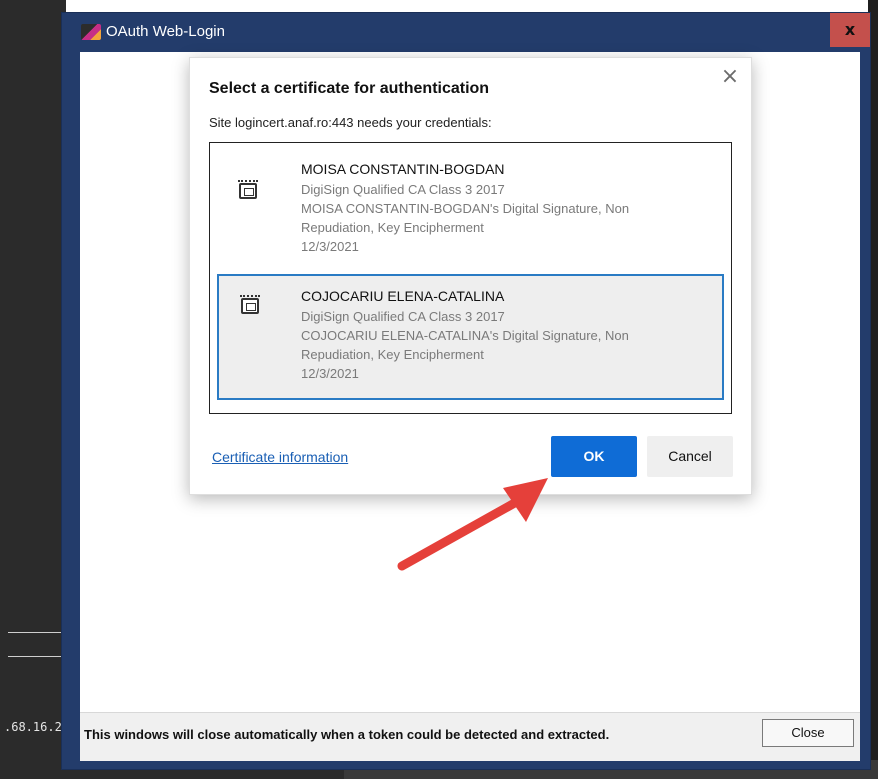  What do you see at coordinates (403, 169) in the screenshot?
I see `certificate-name: MOISA CONSTANTIN-BOGDAN` at bounding box center [403, 169].